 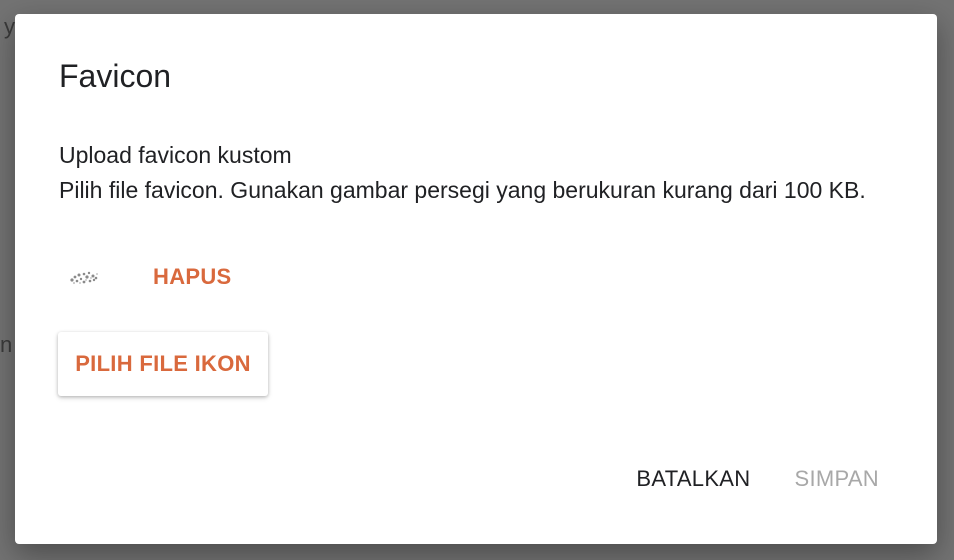 I want to click on dialog-actions: BATALKAN SIMPAN, so click(x=757, y=479).